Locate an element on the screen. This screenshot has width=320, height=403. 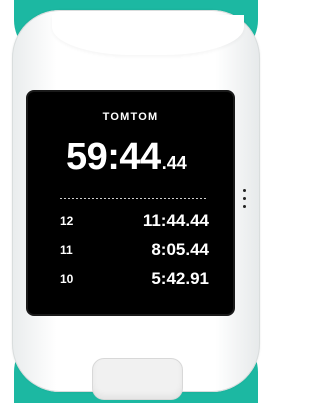
elapsed-time: 59:44.44 is located at coordinates (126, 157).